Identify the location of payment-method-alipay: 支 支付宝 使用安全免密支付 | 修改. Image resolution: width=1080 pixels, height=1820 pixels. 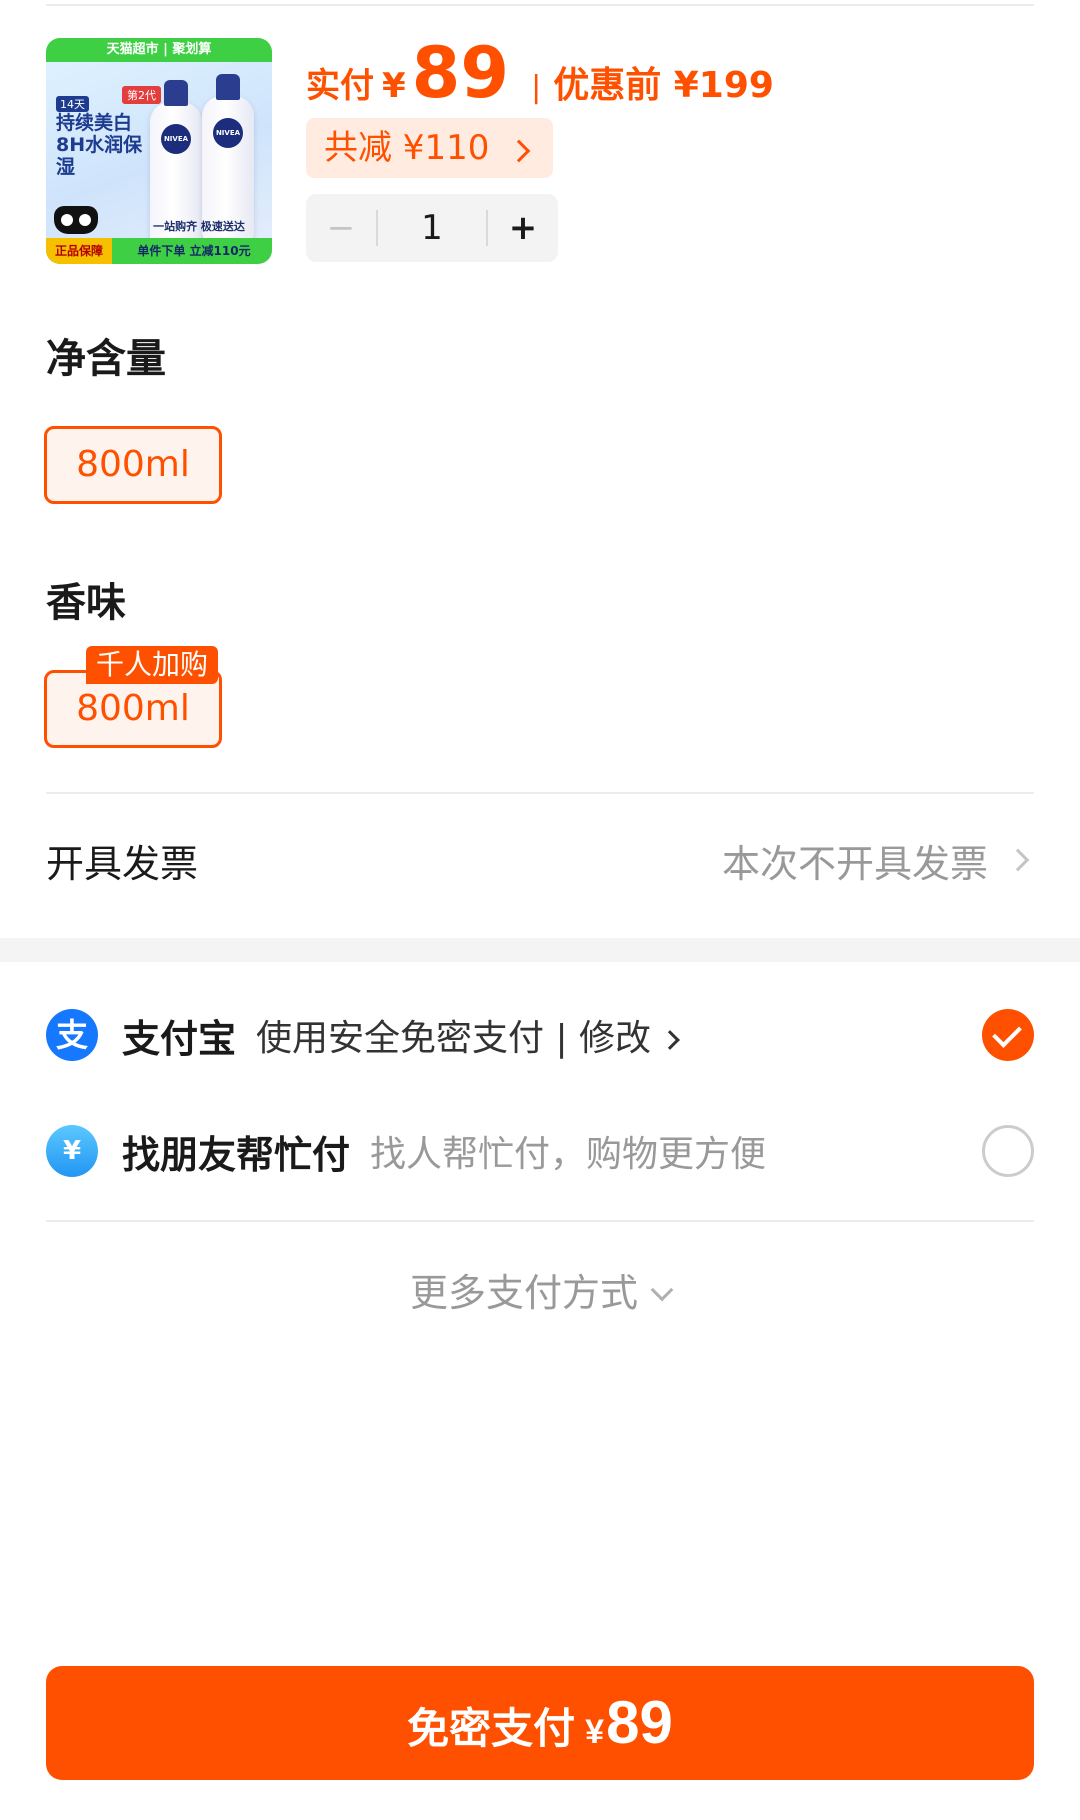
(540, 1035).